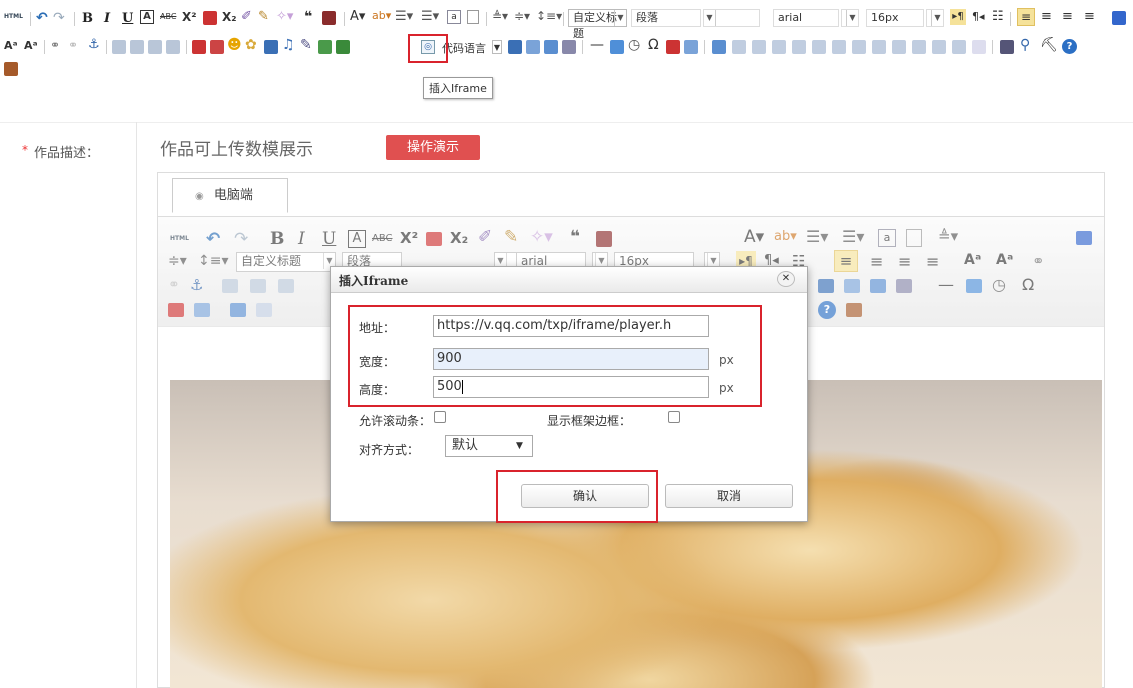 This screenshot has width=1133, height=688. I want to click on imageright-icon, so click(155, 47).